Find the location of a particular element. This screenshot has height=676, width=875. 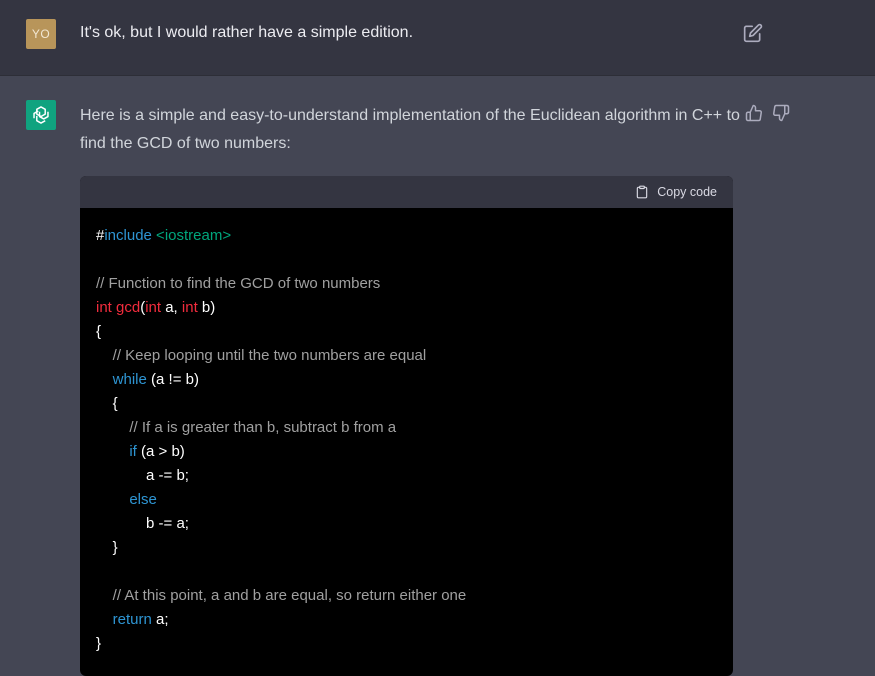

user-avatar: YO is located at coordinates (41, 34).